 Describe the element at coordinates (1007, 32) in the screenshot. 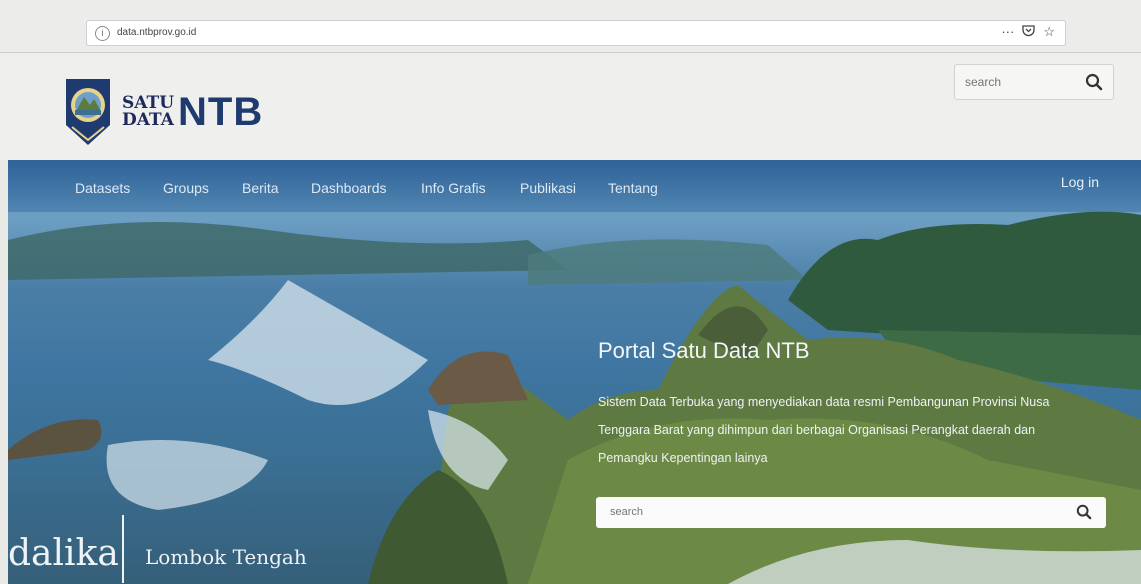

I see `page-actions-menu-icon: ···` at that location.